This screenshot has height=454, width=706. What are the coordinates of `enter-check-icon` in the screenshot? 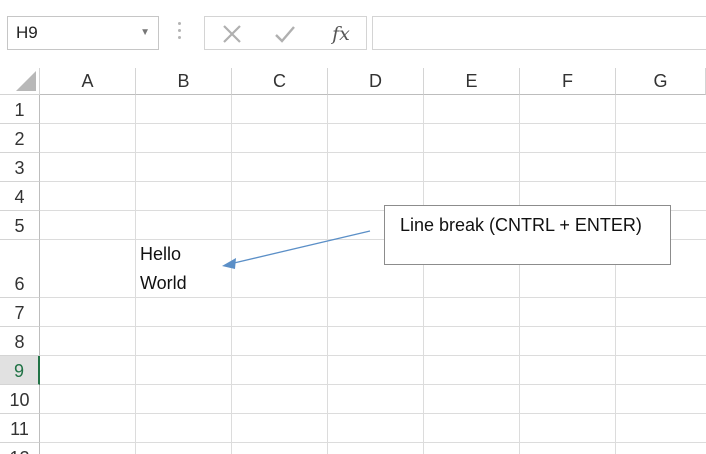 It's located at (285, 34).